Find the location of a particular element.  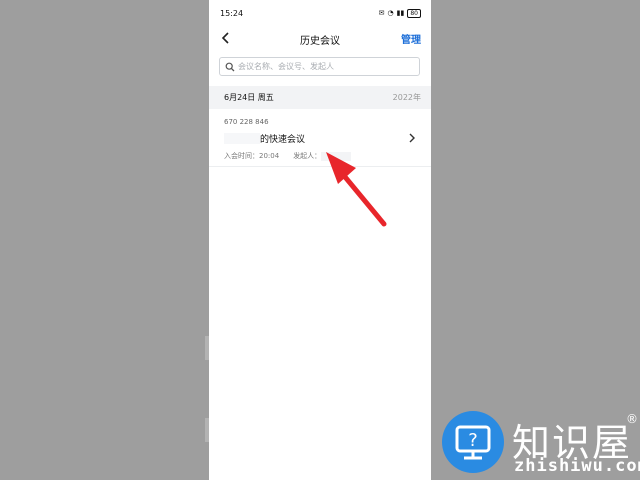

nav-bar: 历史会议 管理 is located at coordinates (320, 39).